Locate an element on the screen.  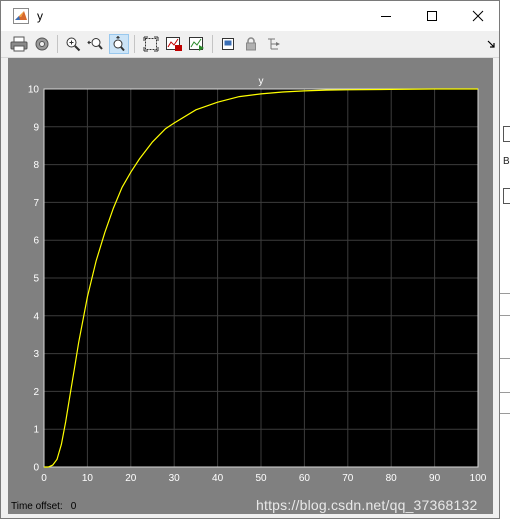
float-button is located at coordinates (228, 44).